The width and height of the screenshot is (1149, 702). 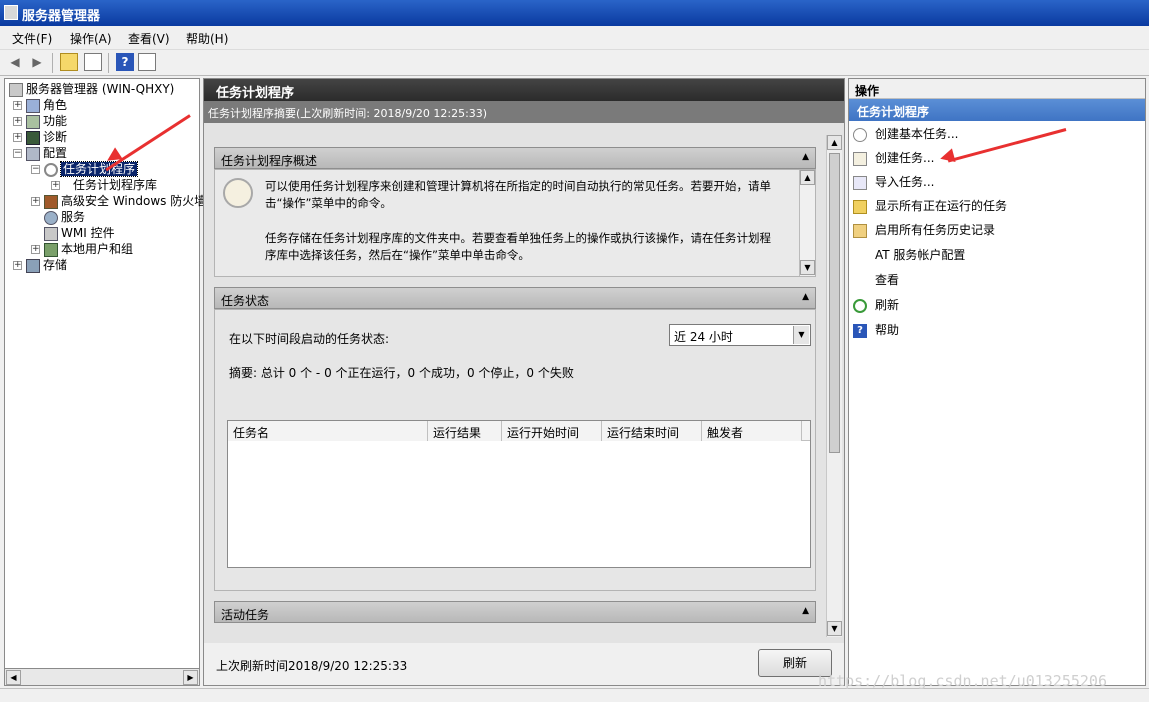 I want to click on menu-view: 查看(V), so click(x=149, y=38).